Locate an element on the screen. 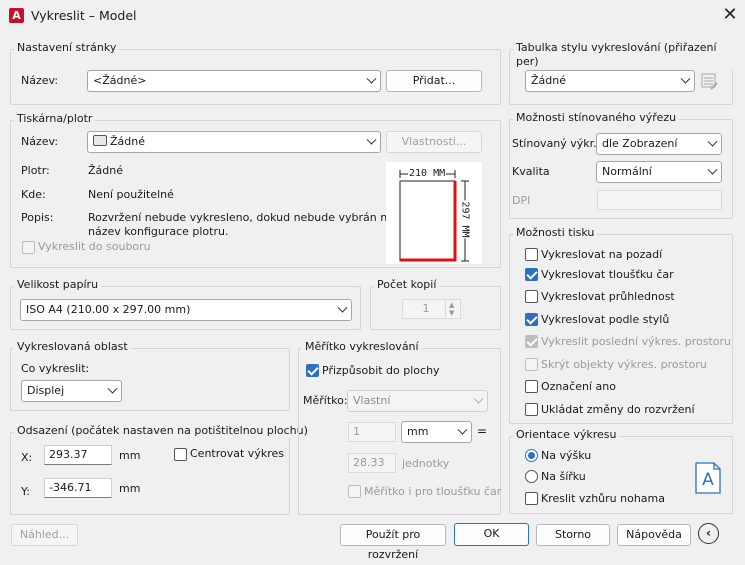 The height and width of the screenshot is (565, 745). option-plot-styles-checkbox is located at coordinates (531, 319).